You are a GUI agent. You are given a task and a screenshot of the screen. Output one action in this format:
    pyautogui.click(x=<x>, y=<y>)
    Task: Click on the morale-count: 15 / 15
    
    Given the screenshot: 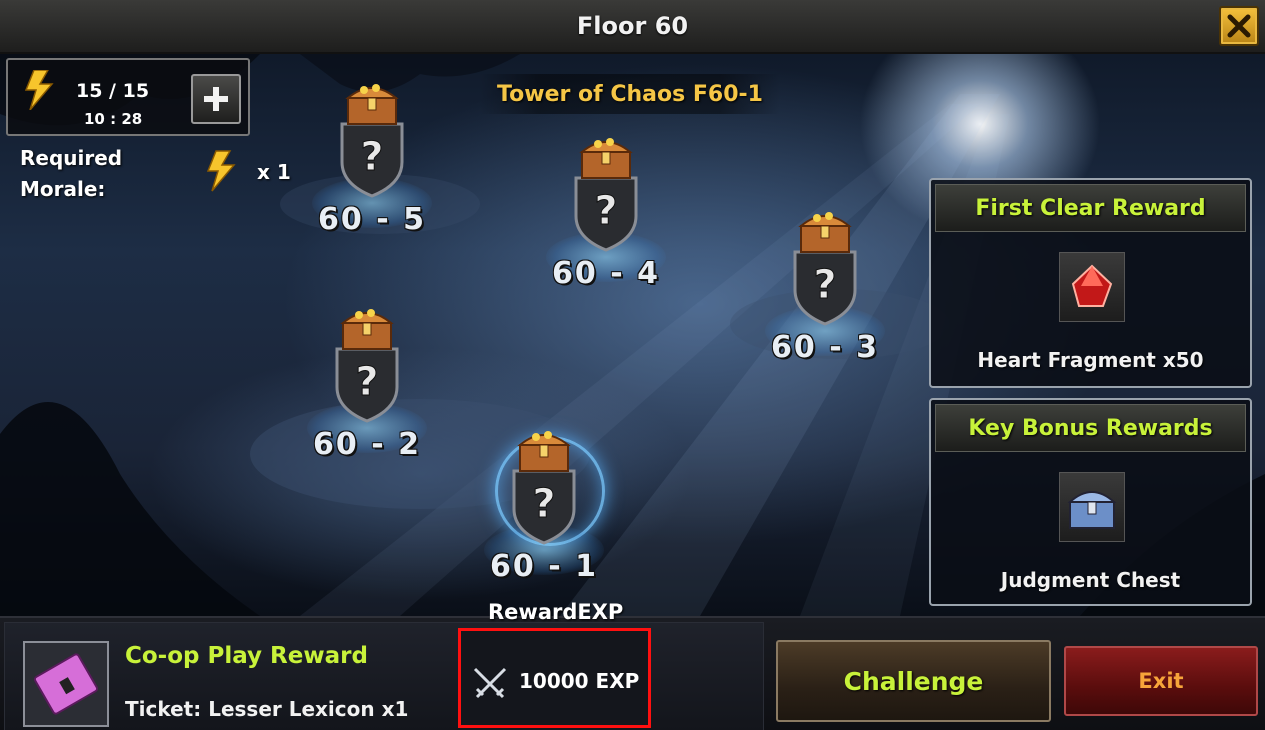 What is the action you would take?
    pyautogui.click(x=113, y=91)
    